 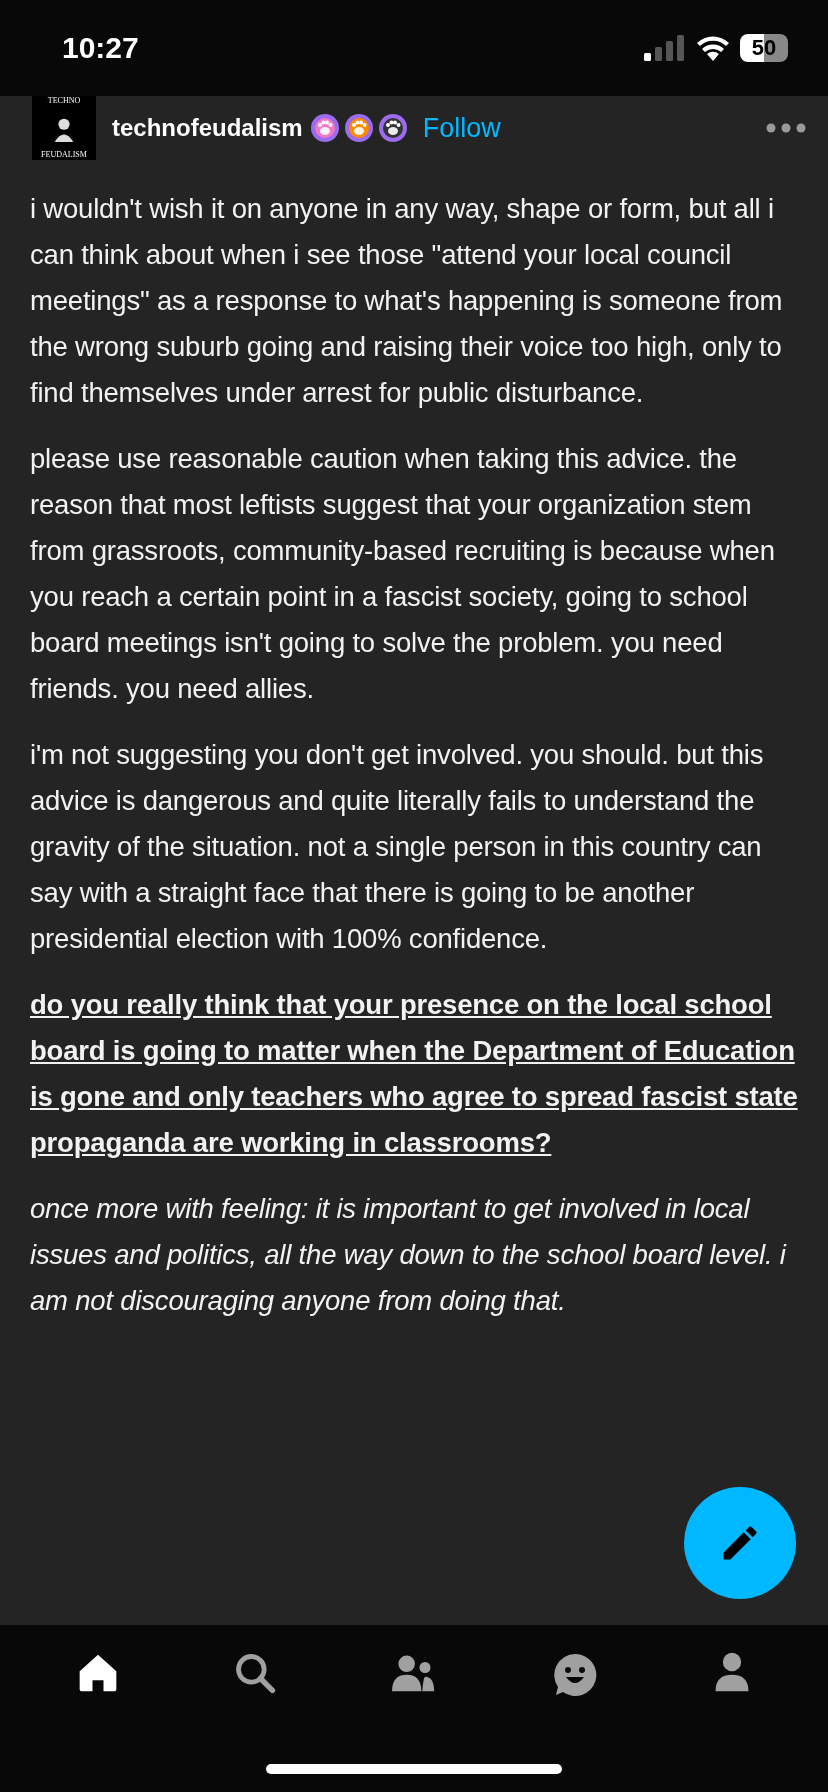 What do you see at coordinates (403, 574) in the screenshot?
I see `post-paragraph: please use reasonable caution when taking this advice. the reason that most leftists suggest that your organization stem from grassroots, community-based recruiting is because when you reach a certain point in a fascist society, going to school board meetings isn't going to solve the problem. you need friends. you need allies.` at bounding box center [403, 574].